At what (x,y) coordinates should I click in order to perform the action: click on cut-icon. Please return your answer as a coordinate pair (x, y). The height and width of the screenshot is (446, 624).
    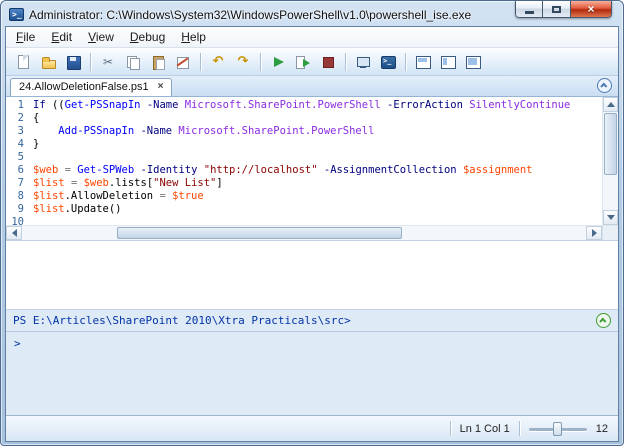
    Looking at the image, I should click on (108, 62).